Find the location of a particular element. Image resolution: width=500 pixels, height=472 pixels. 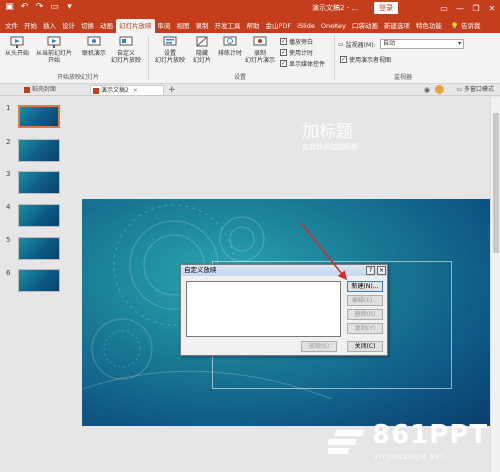

tab-pdf: 金山PDF is located at coordinates (279, 26).